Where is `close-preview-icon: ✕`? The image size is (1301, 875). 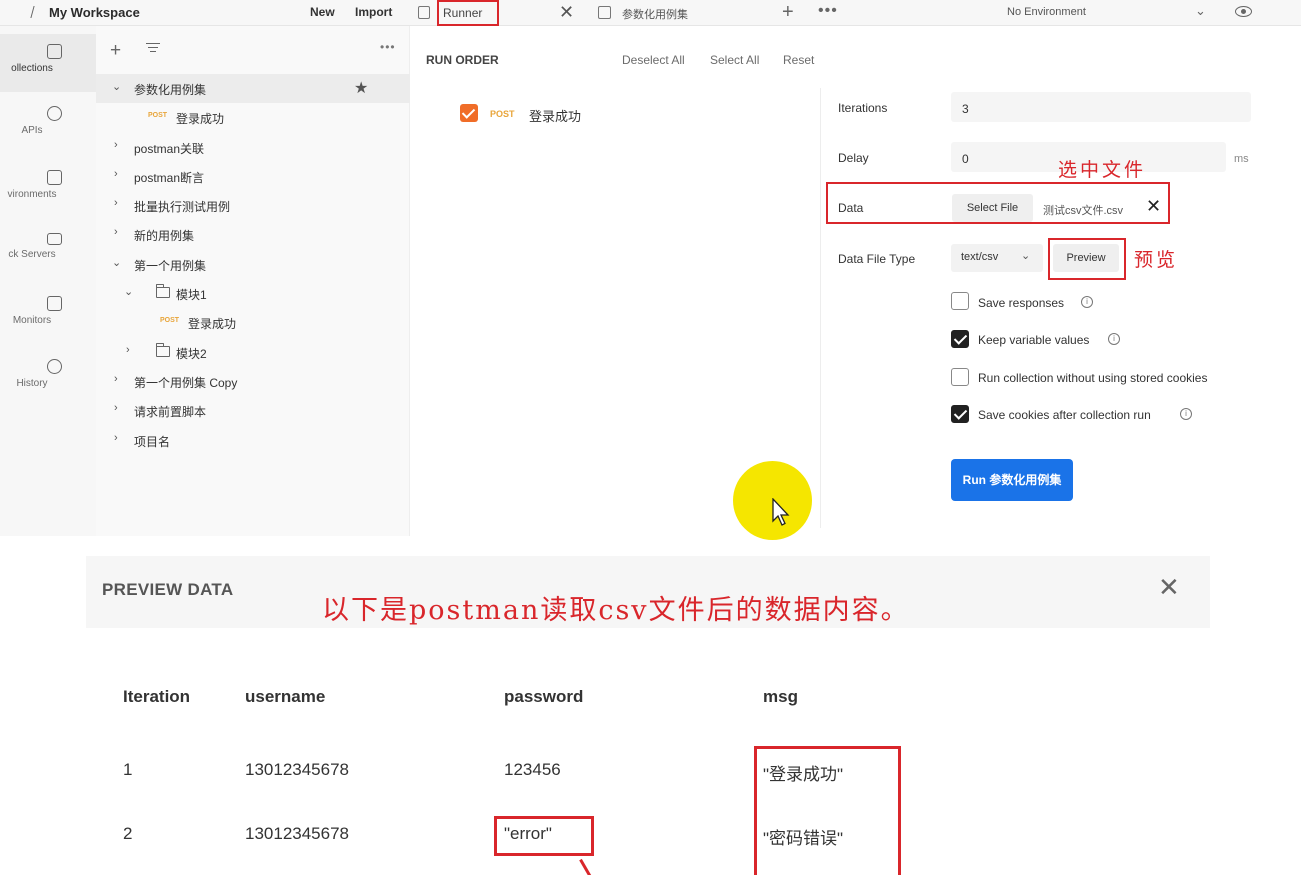 close-preview-icon: ✕ is located at coordinates (1169, 587).